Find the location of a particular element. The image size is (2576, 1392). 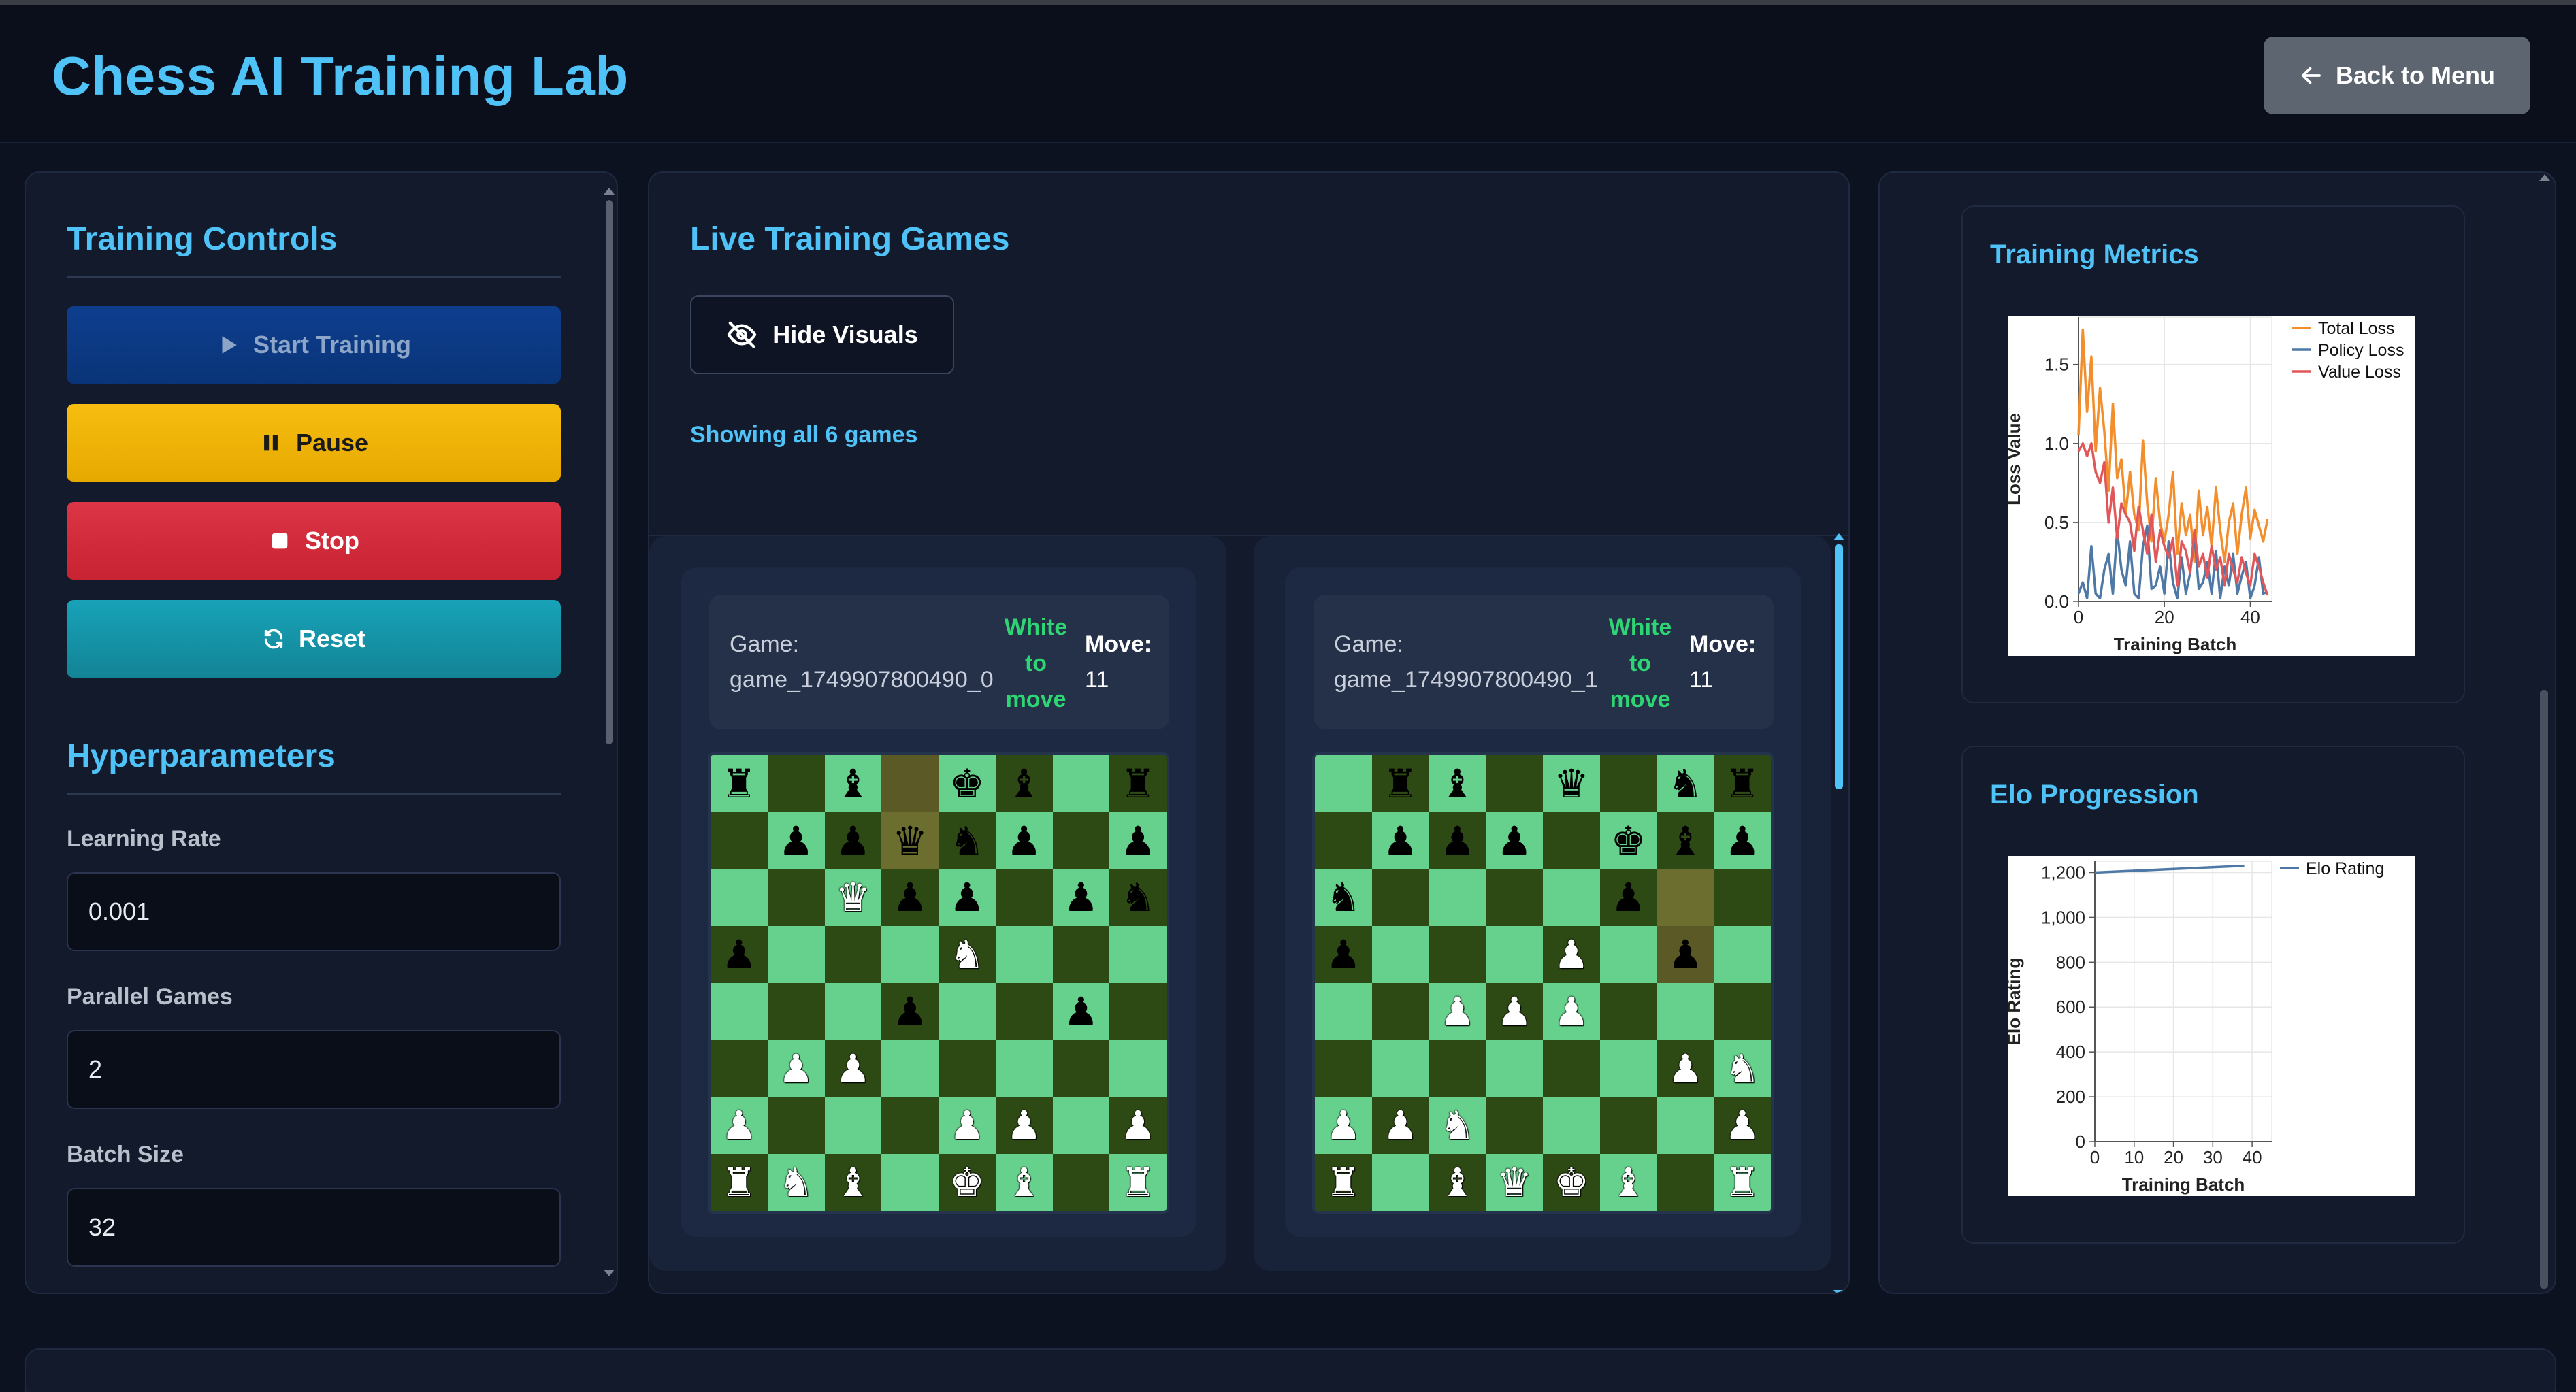

white-knight-piece: ♞ is located at coordinates (796, 1182).